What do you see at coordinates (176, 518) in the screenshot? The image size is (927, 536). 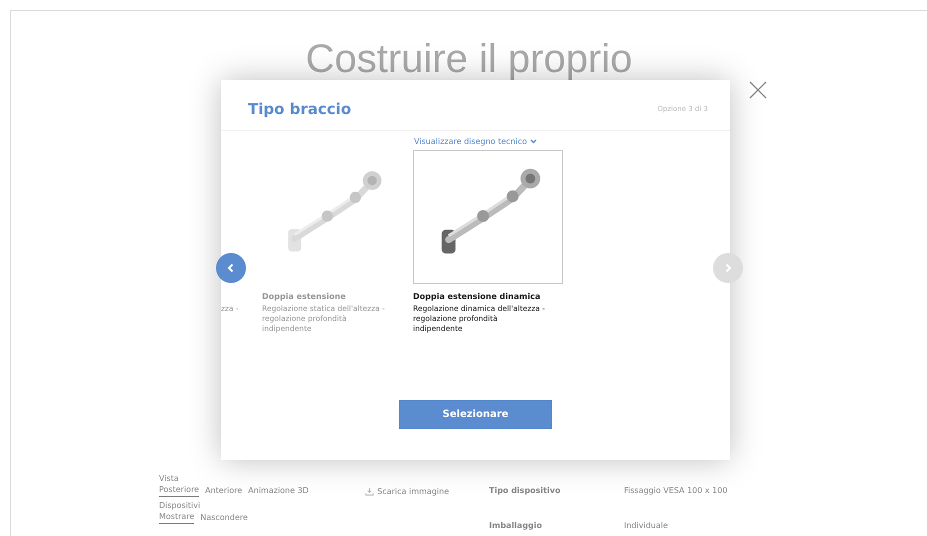 I see `devices-tab: Mostrare` at bounding box center [176, 518].